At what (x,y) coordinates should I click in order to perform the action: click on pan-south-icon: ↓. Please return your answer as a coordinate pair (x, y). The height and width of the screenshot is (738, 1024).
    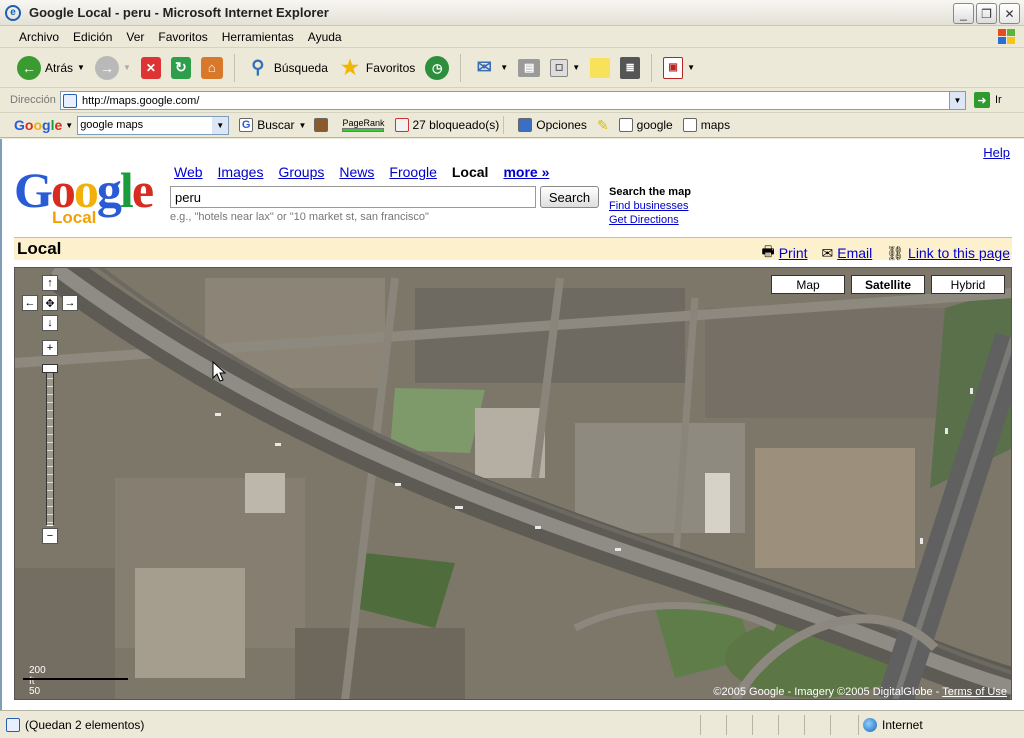
    Looking at the image, I should click on (50, 323).